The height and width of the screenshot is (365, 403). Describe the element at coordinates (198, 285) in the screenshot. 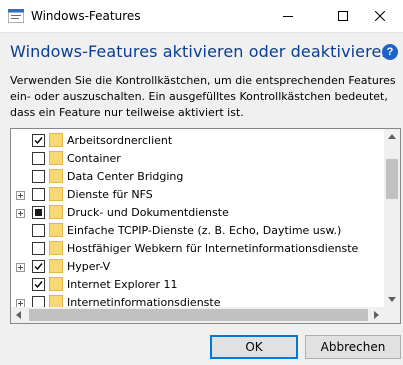

I see `feature-row: Internet Explorer 11` at that location.